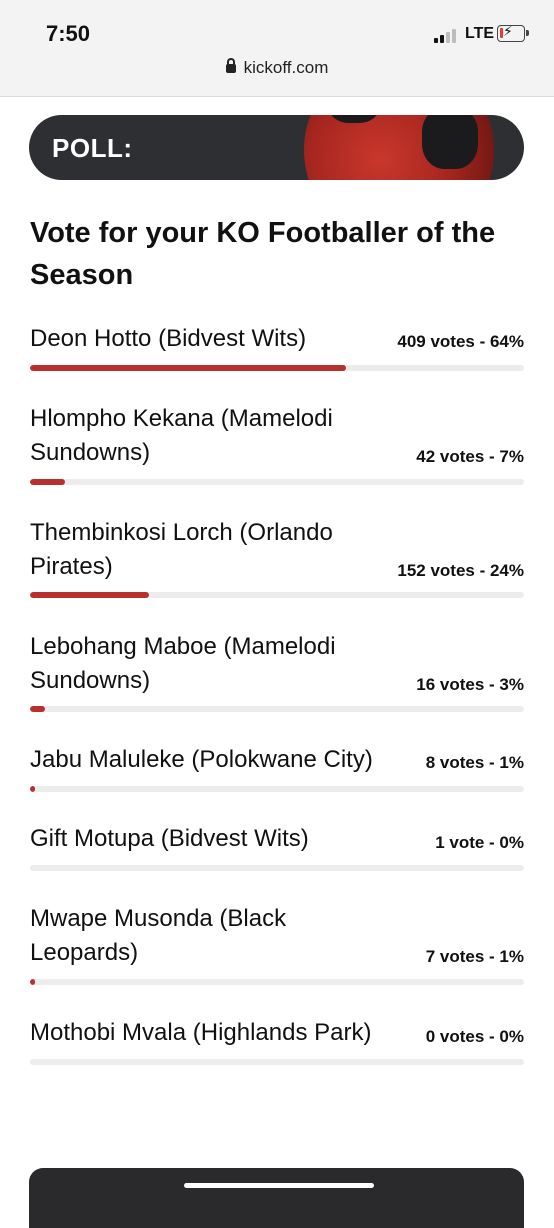  Describe the element at coordinates (276, 147) in the screenshot. I see `poll-banner: POLL:` at that location.